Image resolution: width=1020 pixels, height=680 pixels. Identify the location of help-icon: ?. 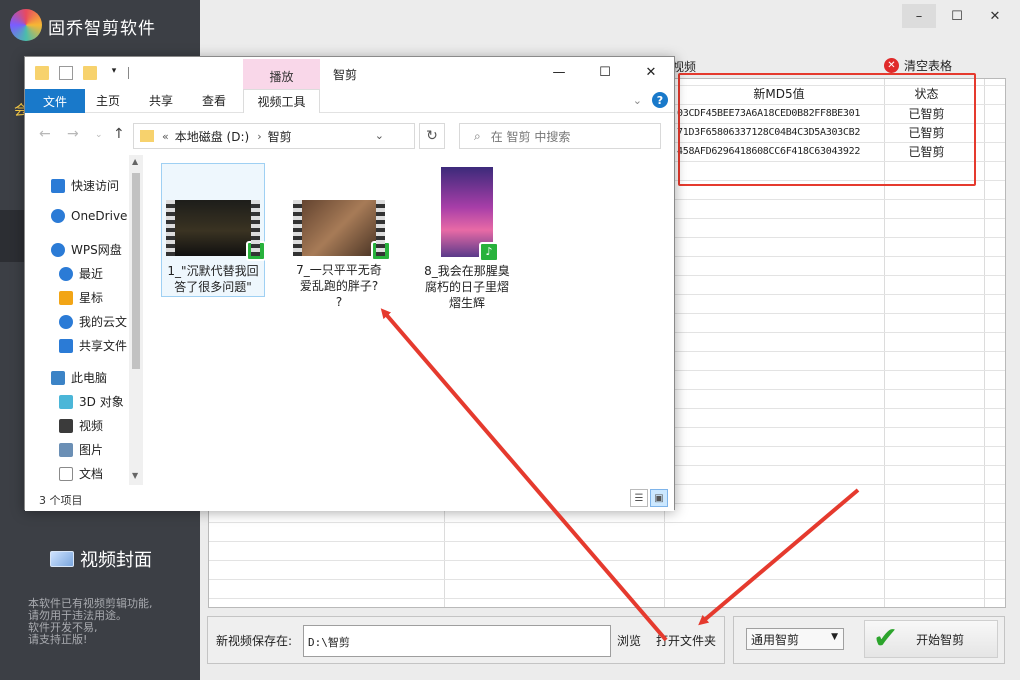
(660, 100).